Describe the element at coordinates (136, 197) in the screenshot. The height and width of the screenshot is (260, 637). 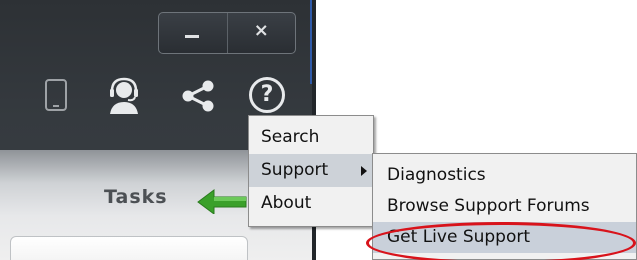
I see `tasks-label: Tasks` at that location.